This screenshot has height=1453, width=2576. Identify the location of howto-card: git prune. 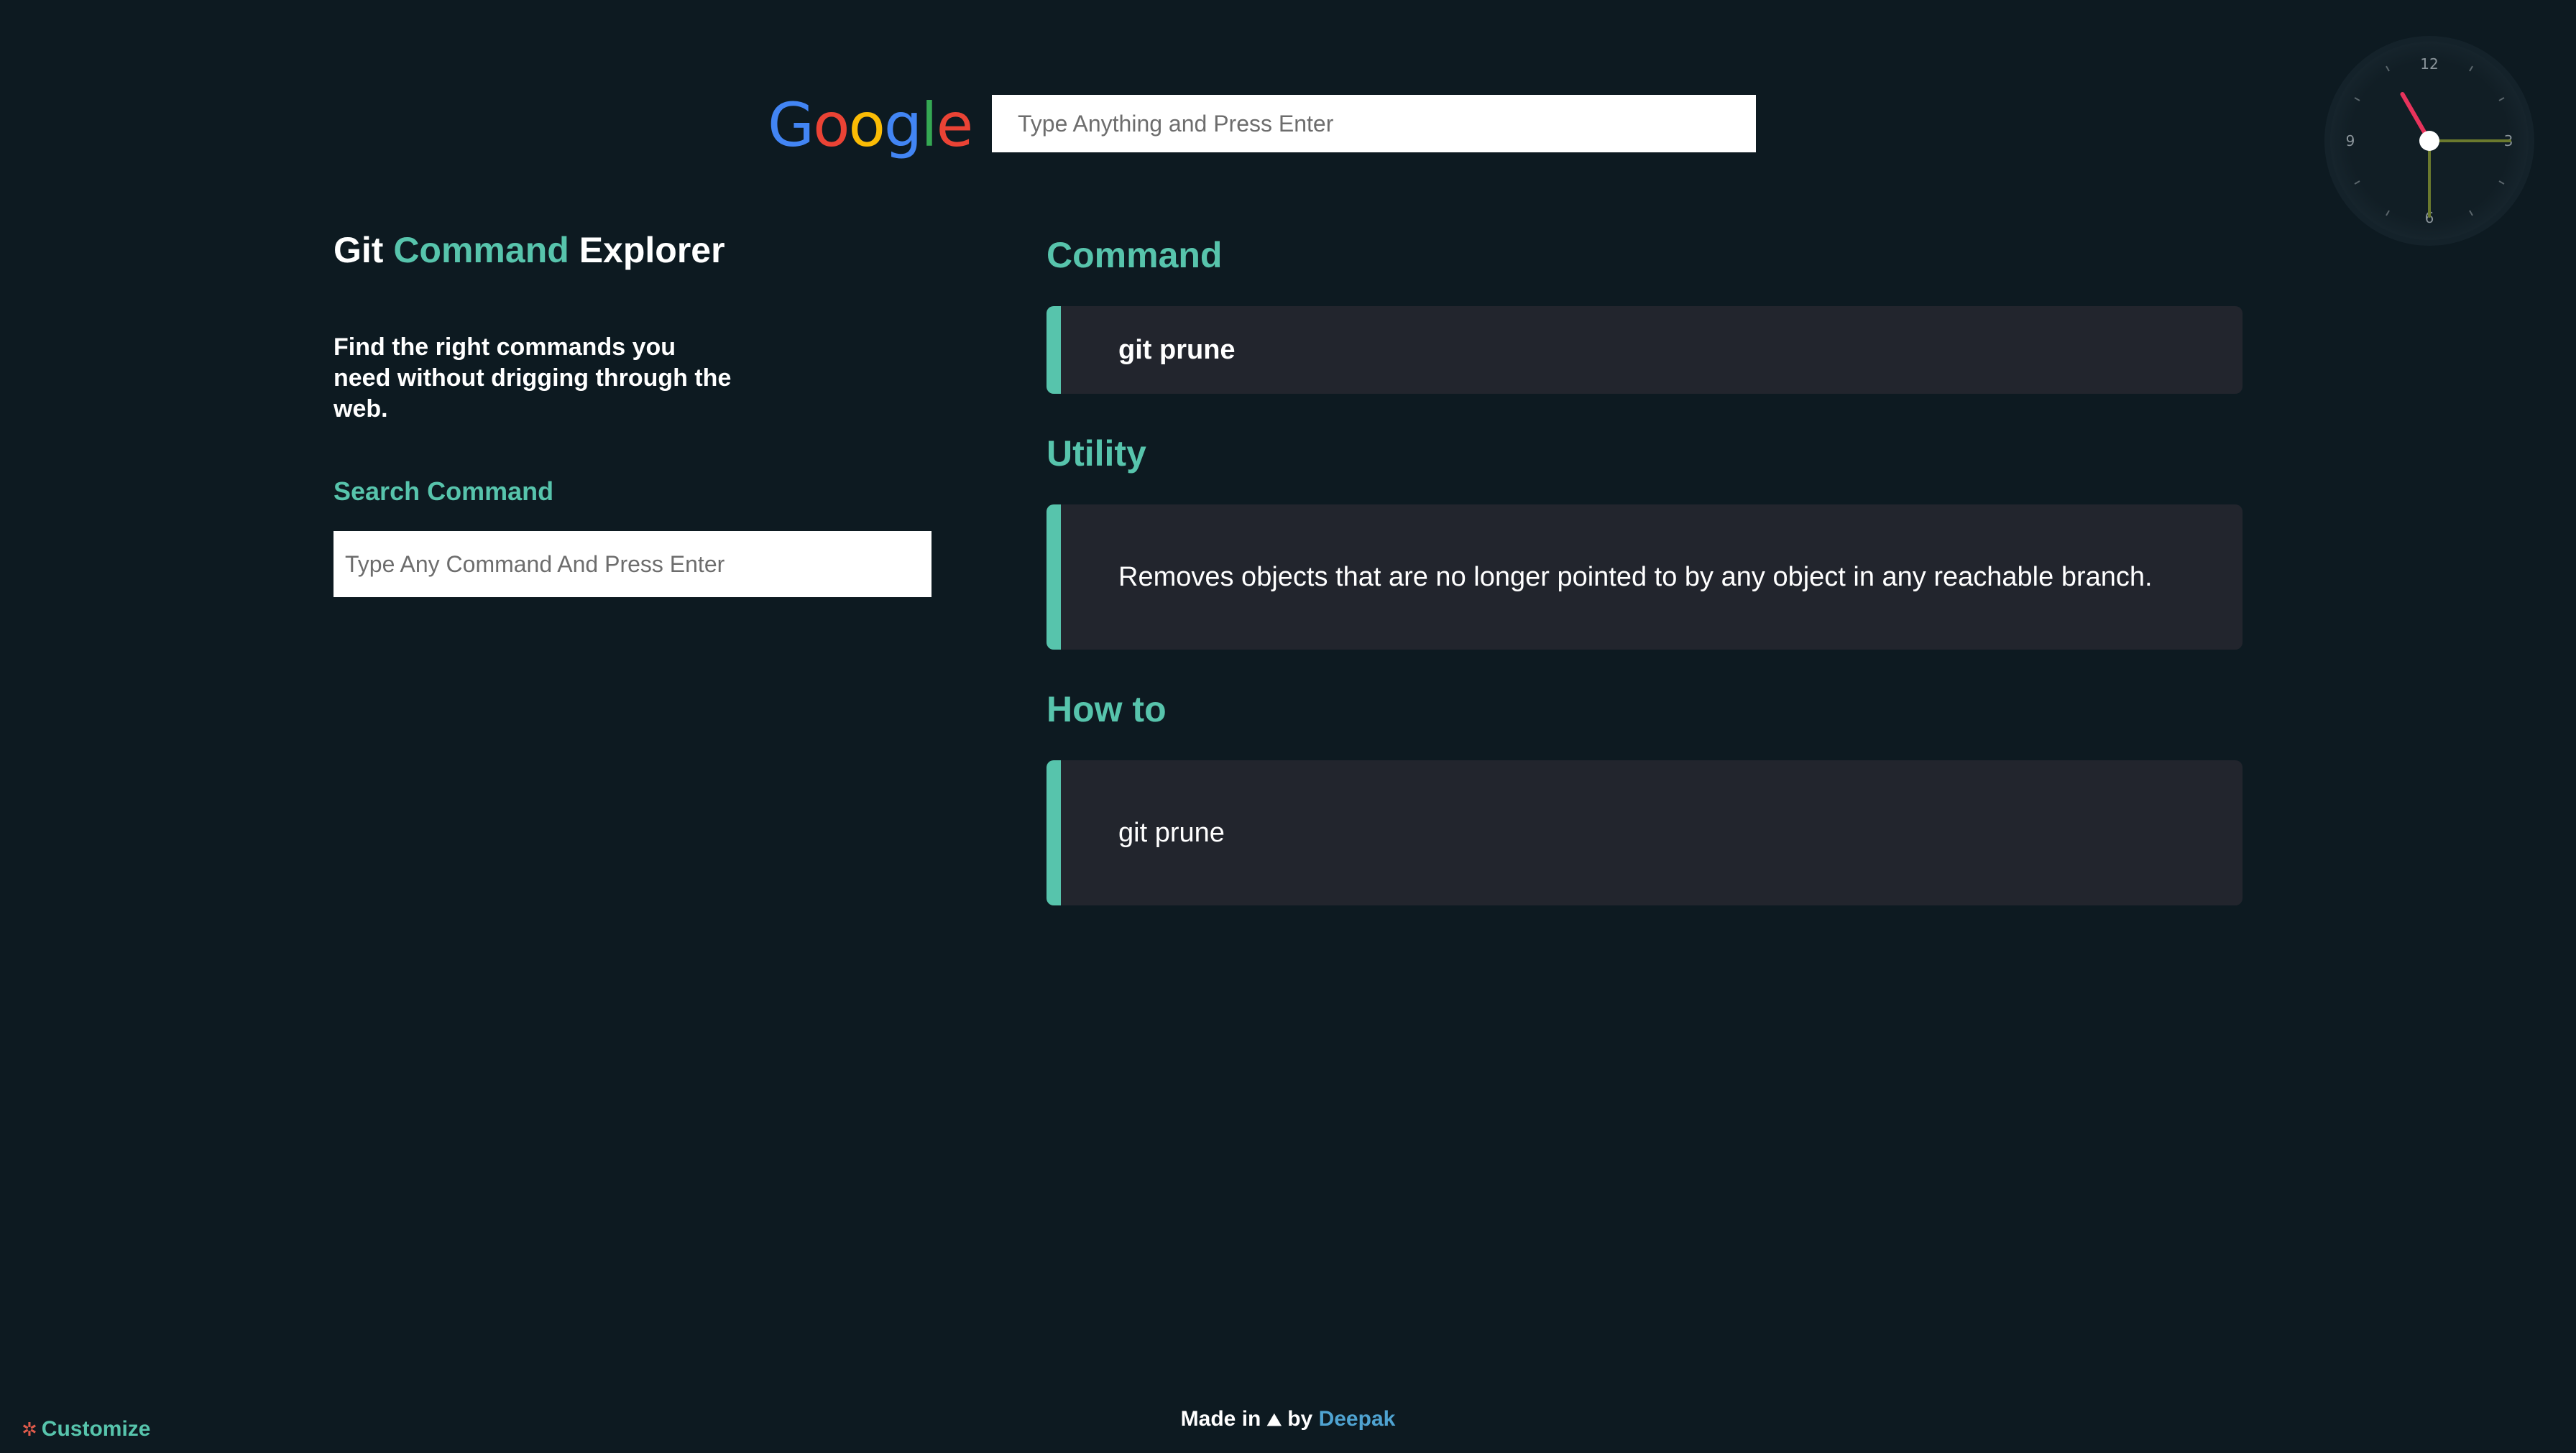
(1644, 832).